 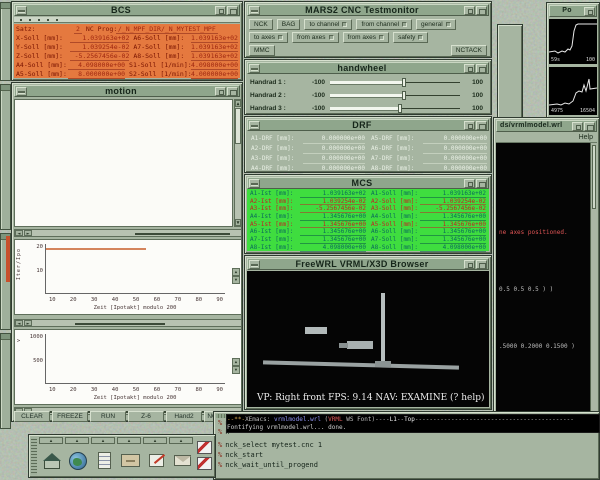 I want to click on file-drawer-button, so click(x=130, y=460).